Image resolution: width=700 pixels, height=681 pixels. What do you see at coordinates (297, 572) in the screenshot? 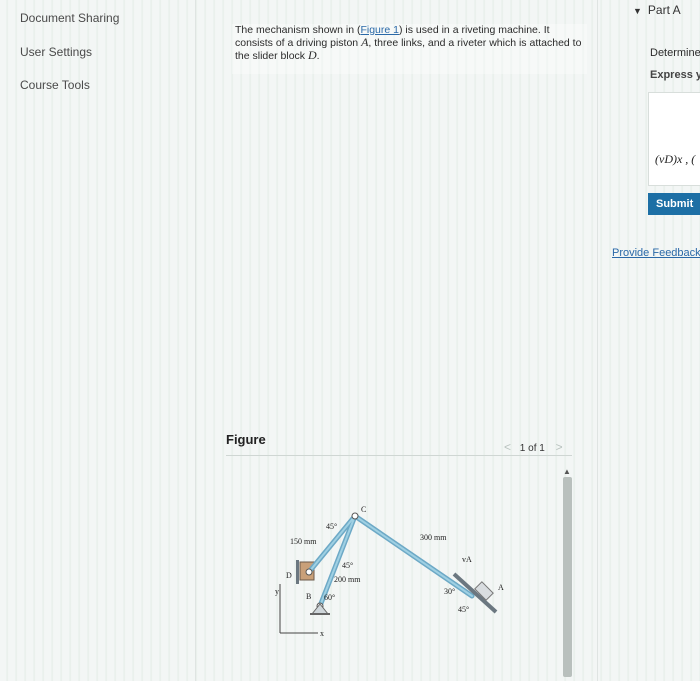
I see `slider-guide` at bounding box center [297, 572].